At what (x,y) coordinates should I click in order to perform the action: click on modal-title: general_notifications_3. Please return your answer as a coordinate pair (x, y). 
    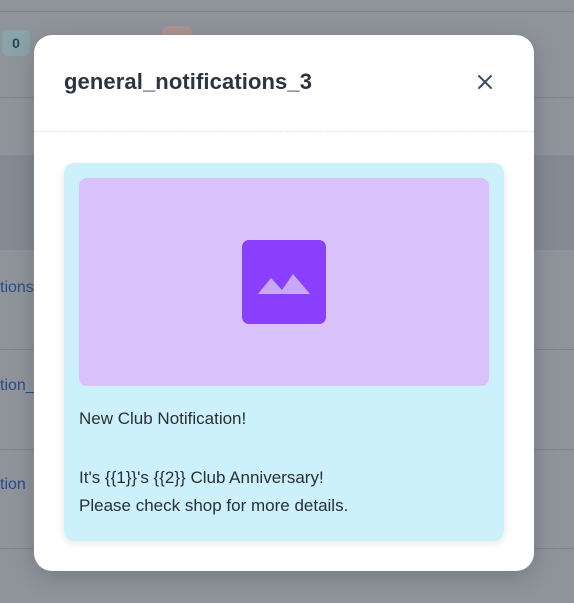
    Looking at the image, I should click on (188, 81).